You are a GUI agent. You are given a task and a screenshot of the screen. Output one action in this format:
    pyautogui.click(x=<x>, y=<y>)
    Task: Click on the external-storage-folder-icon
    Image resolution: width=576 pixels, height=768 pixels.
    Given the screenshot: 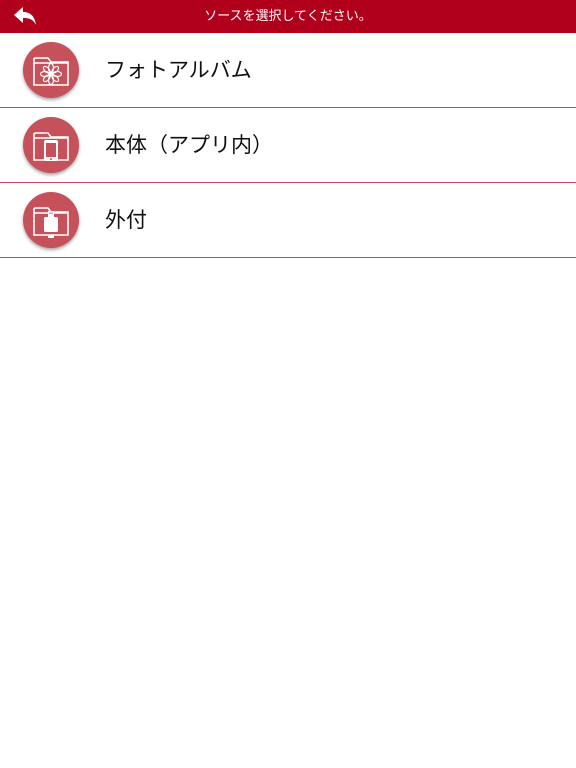 What is the action you would take?
    pyautogui.click(x=51, y=220)
    